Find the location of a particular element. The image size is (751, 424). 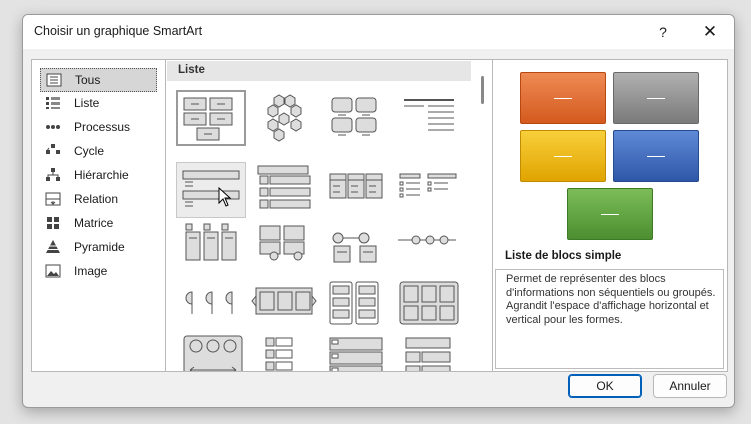

layout-hexagones is located at coordinates (283, 118).